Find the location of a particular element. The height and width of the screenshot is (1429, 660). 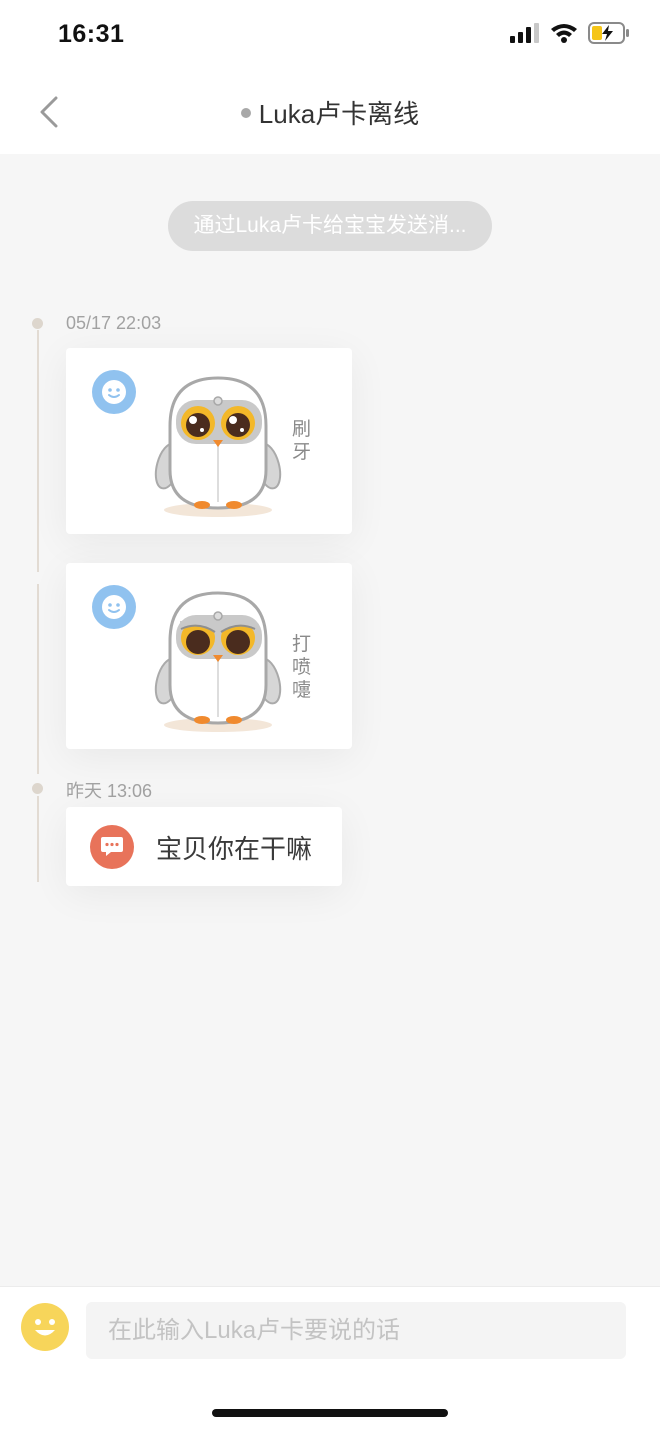

expression-caption: 打喷嚏 is located at coordinates (302, 667).